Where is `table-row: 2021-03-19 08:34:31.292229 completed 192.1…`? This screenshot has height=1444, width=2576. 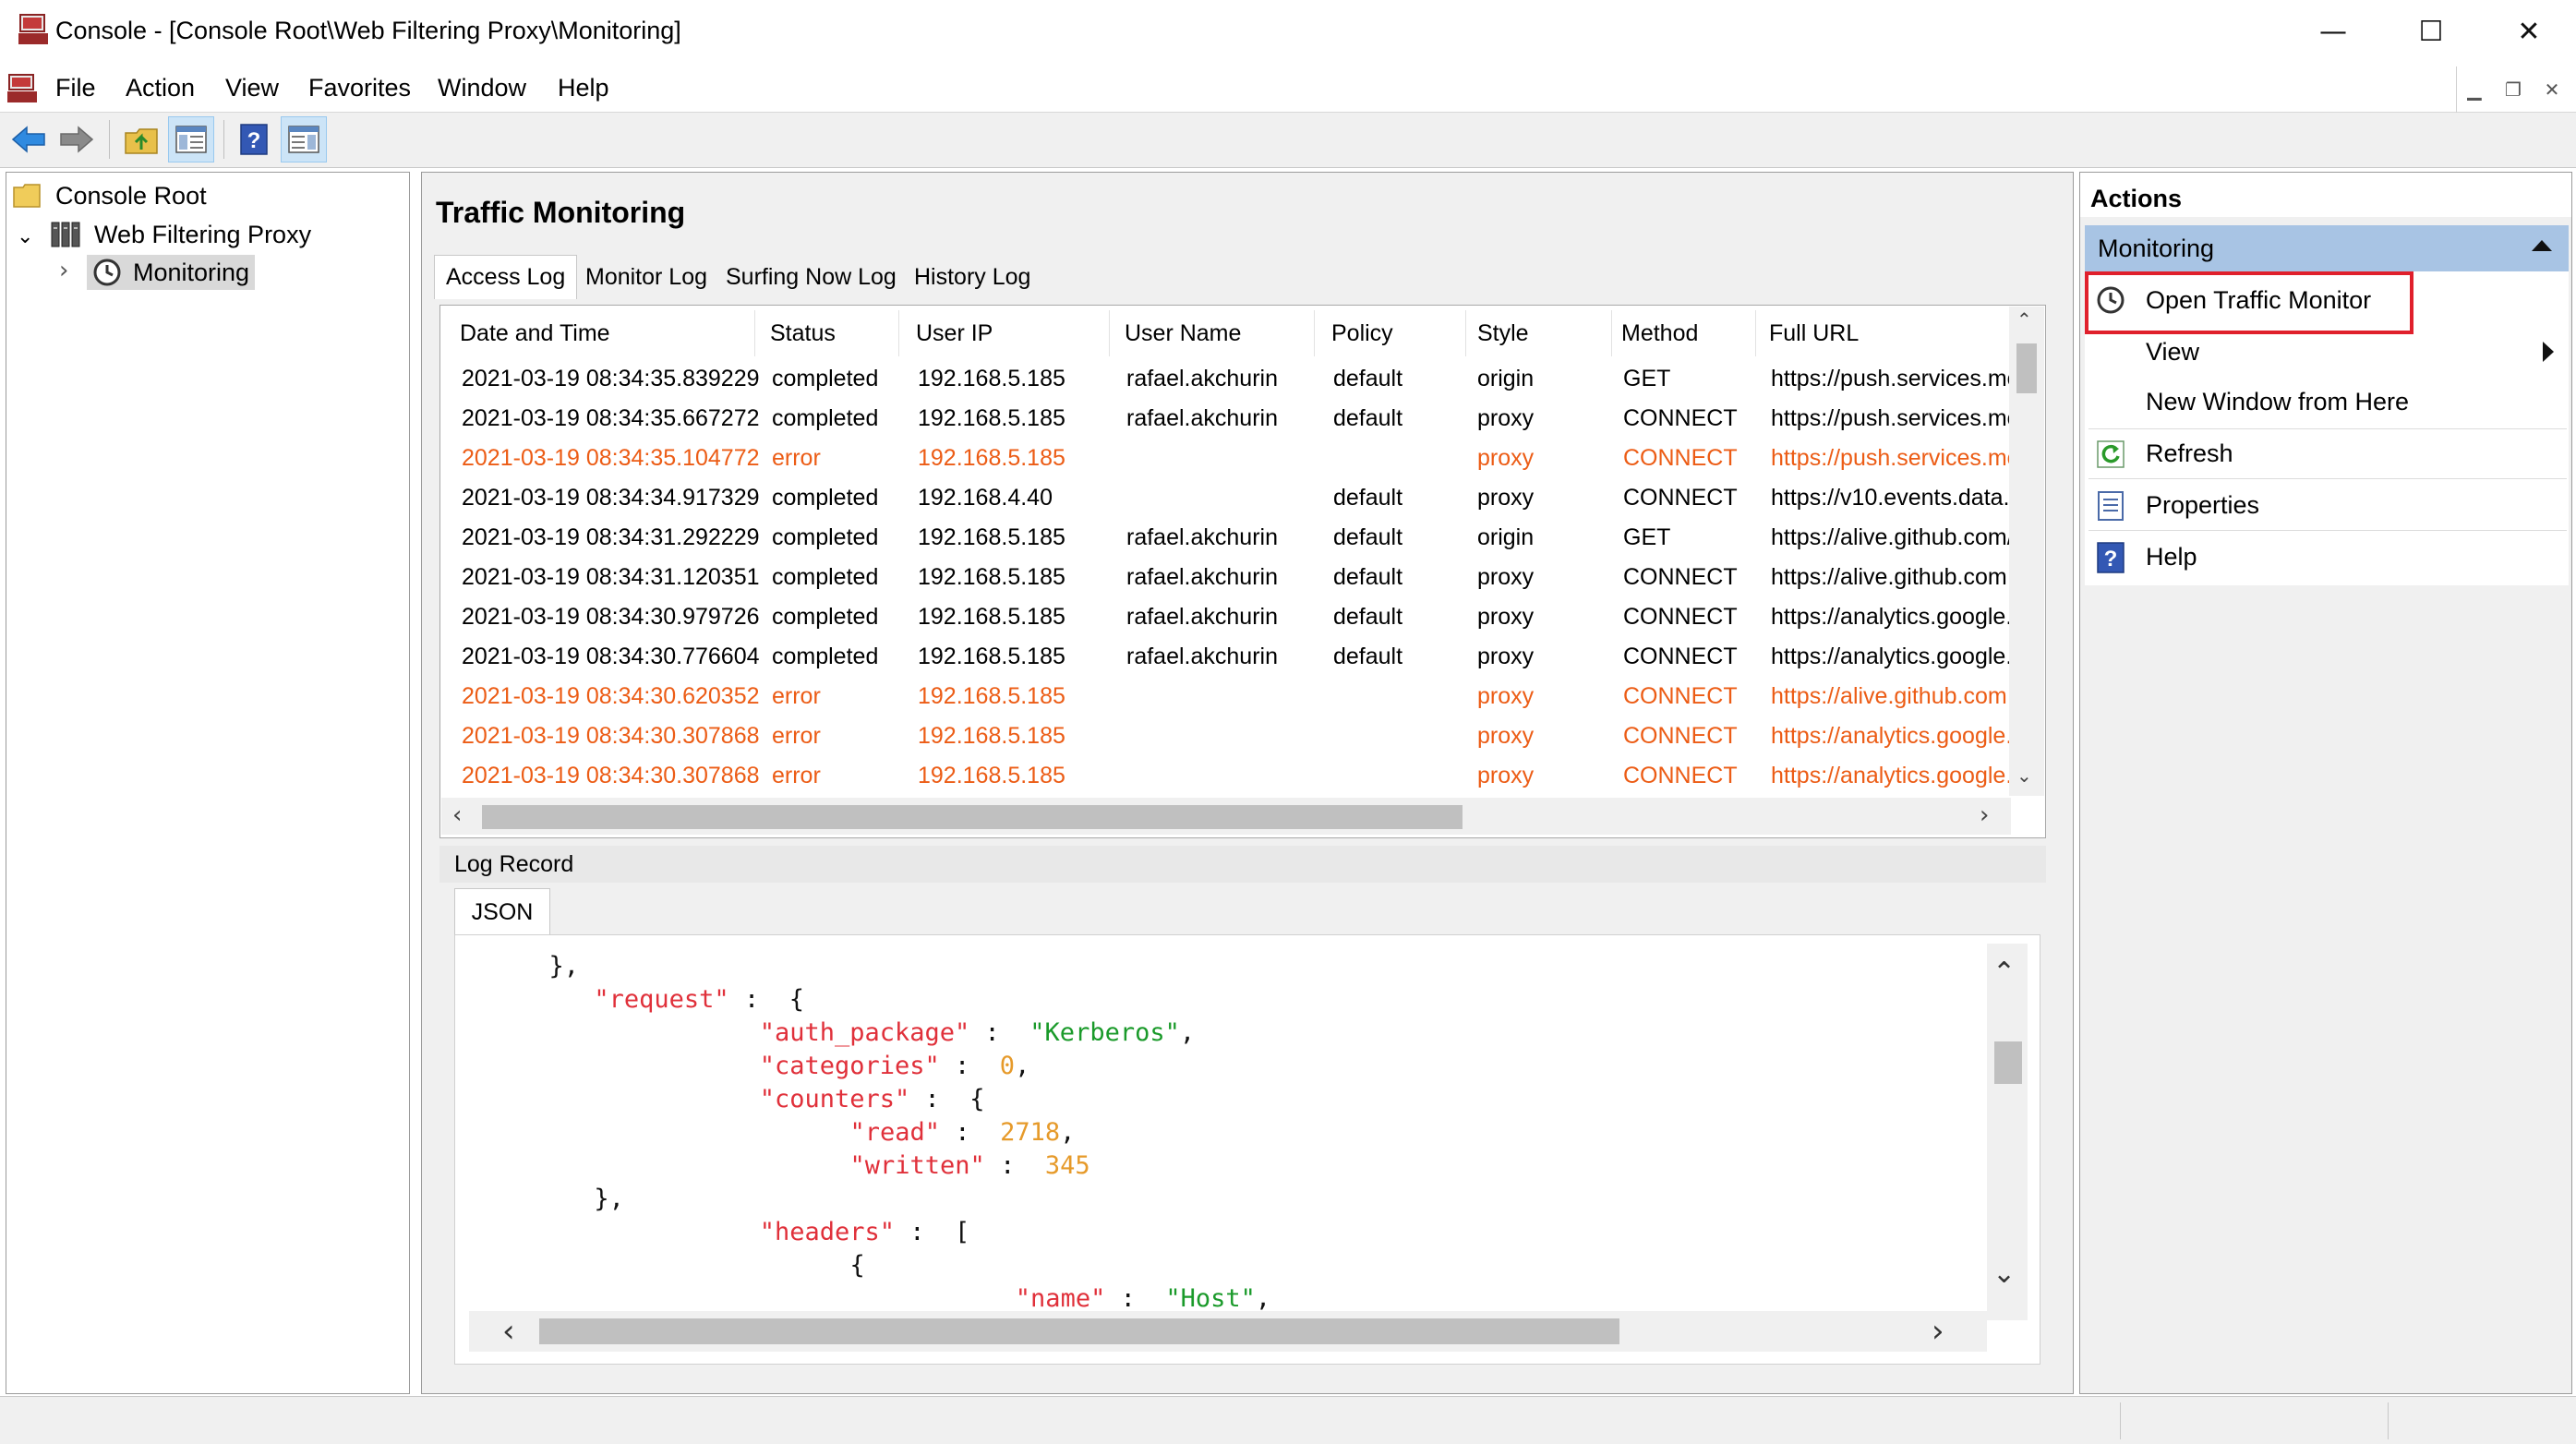 table-row: 2021-03-19 08:34:31.292229 completed 192.1… is located at coordinates (1225, 537).